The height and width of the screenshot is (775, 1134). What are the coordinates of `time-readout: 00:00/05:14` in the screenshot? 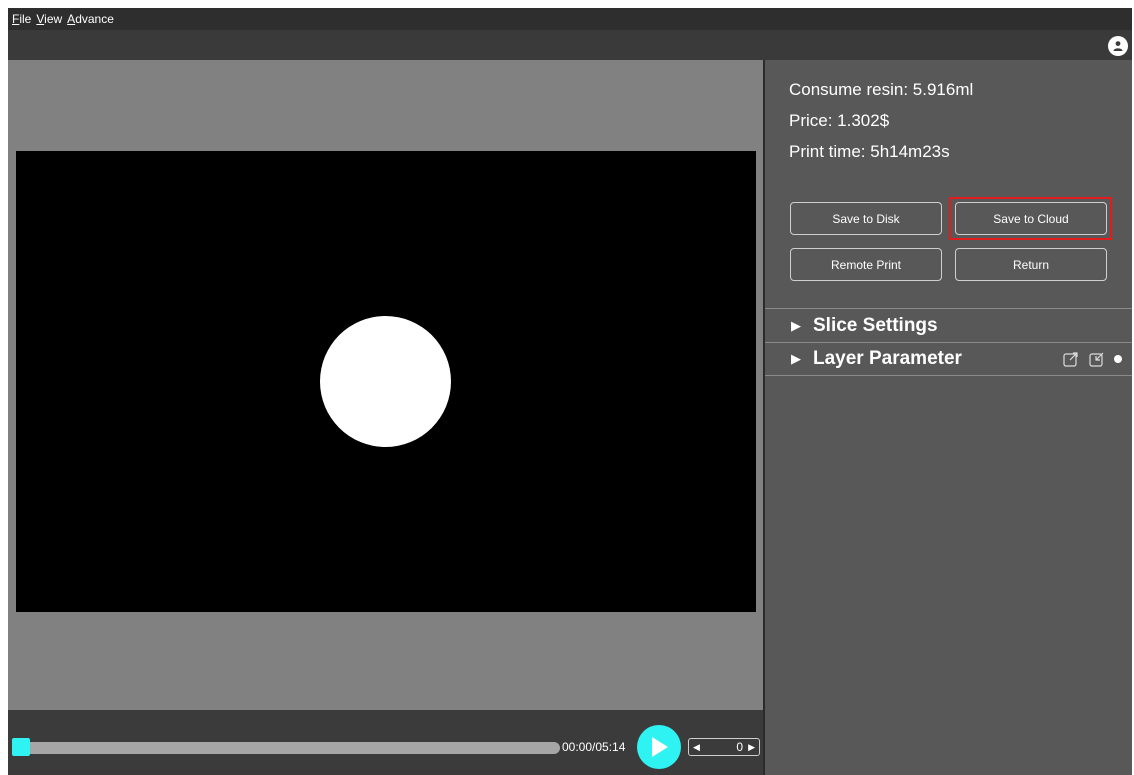 It's located at (594, 747).